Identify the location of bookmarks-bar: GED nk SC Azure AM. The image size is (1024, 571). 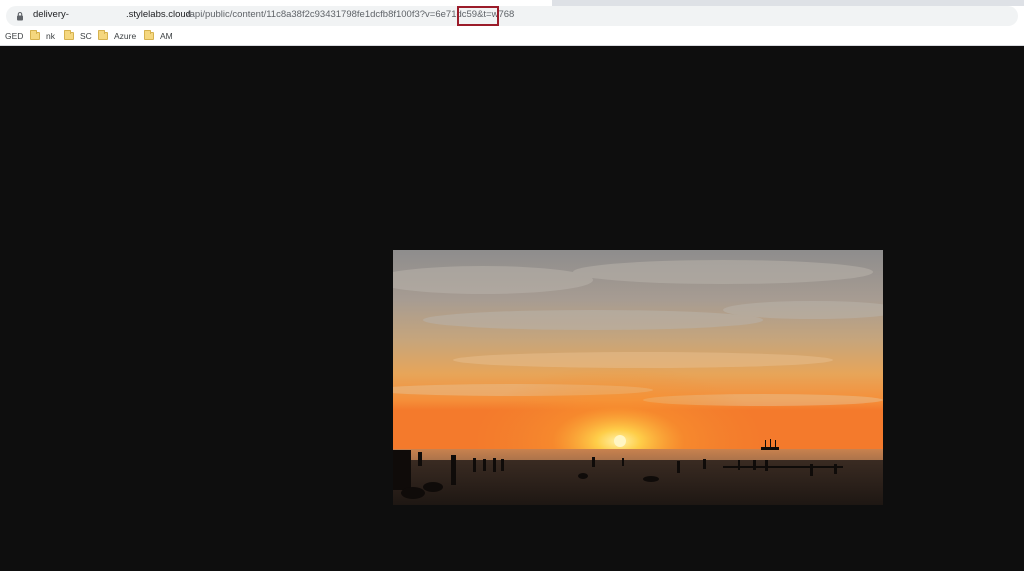
(512, 36).